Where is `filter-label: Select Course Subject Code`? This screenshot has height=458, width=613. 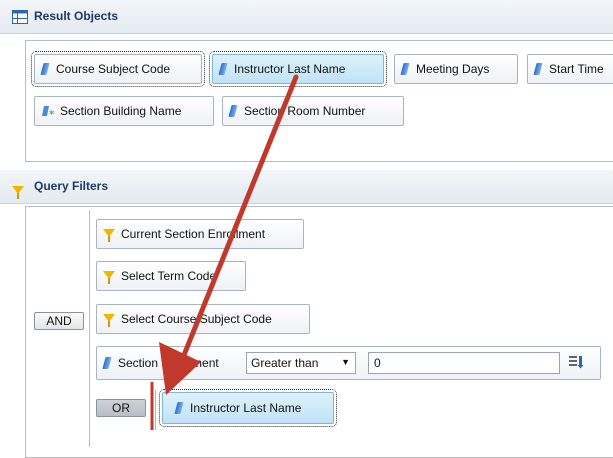 filter-label: Select Course Subject Code is located at coordinates (196, 319).